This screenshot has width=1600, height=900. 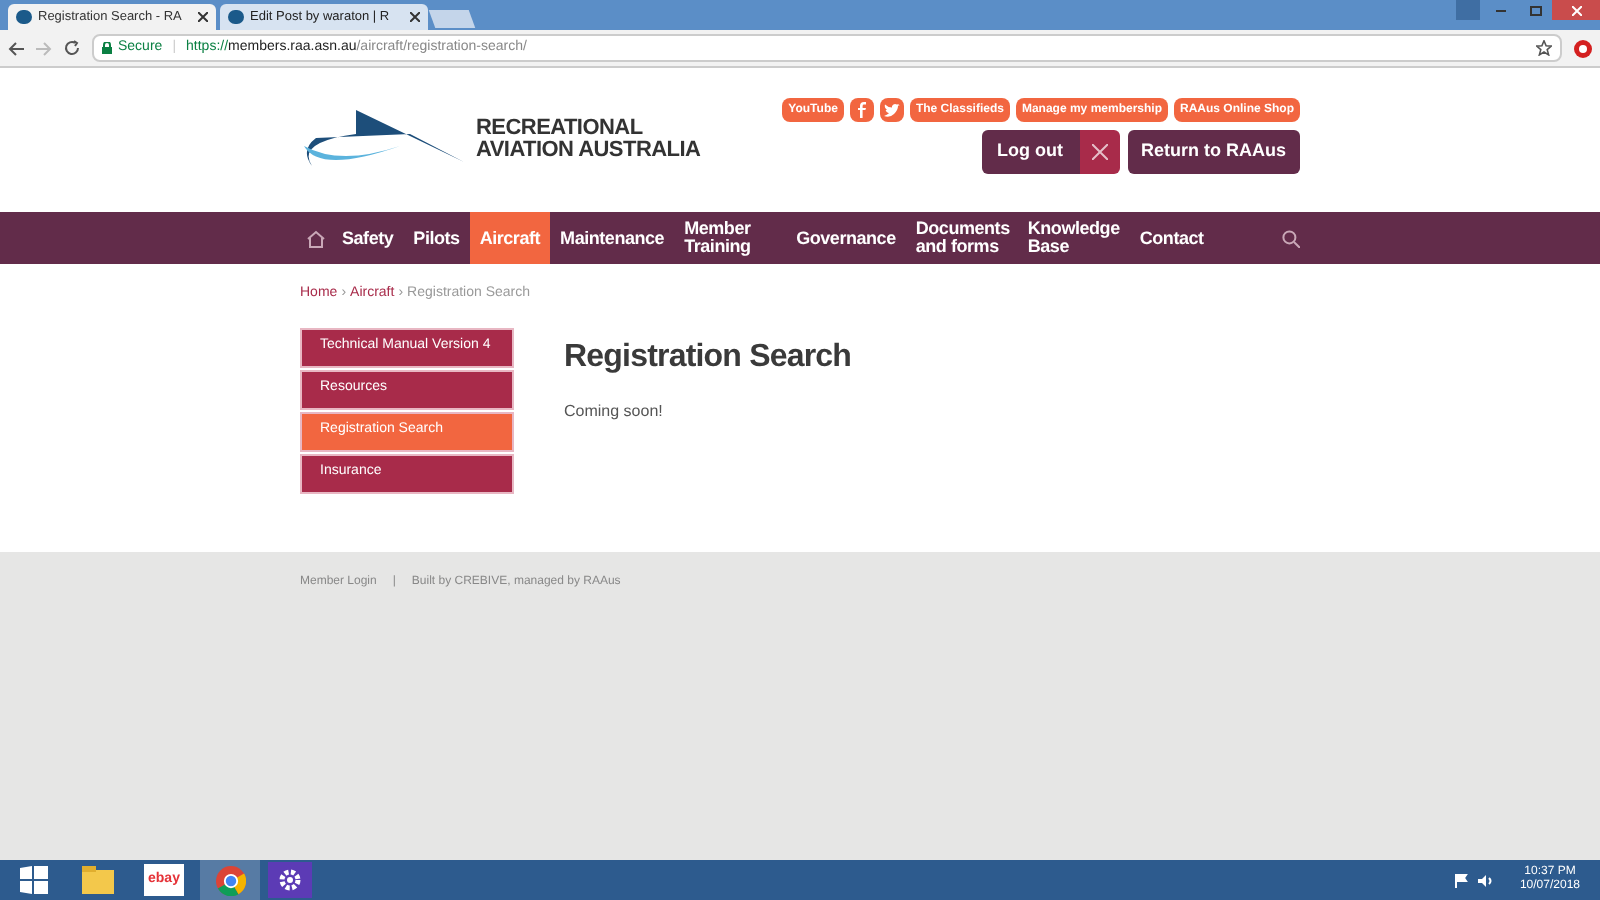 I want to click on reload-icon, so click(x=72, y=48).